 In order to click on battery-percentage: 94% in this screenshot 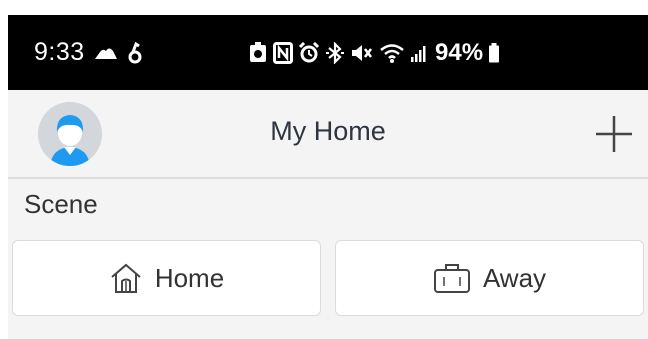, I will do `click(459, 52)`.